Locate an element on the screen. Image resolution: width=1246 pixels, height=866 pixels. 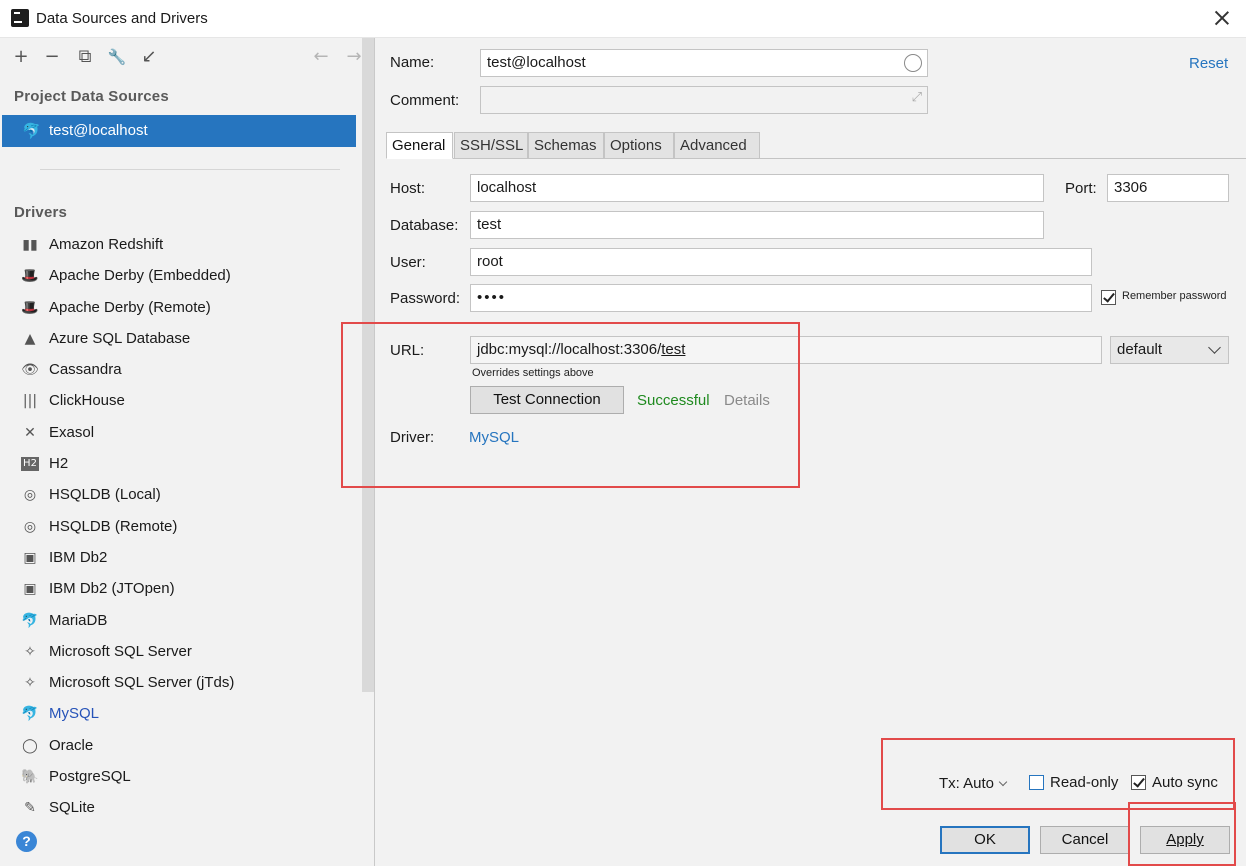
driver-label: Microsoft SQL Server is located at coordinates (120, 651).